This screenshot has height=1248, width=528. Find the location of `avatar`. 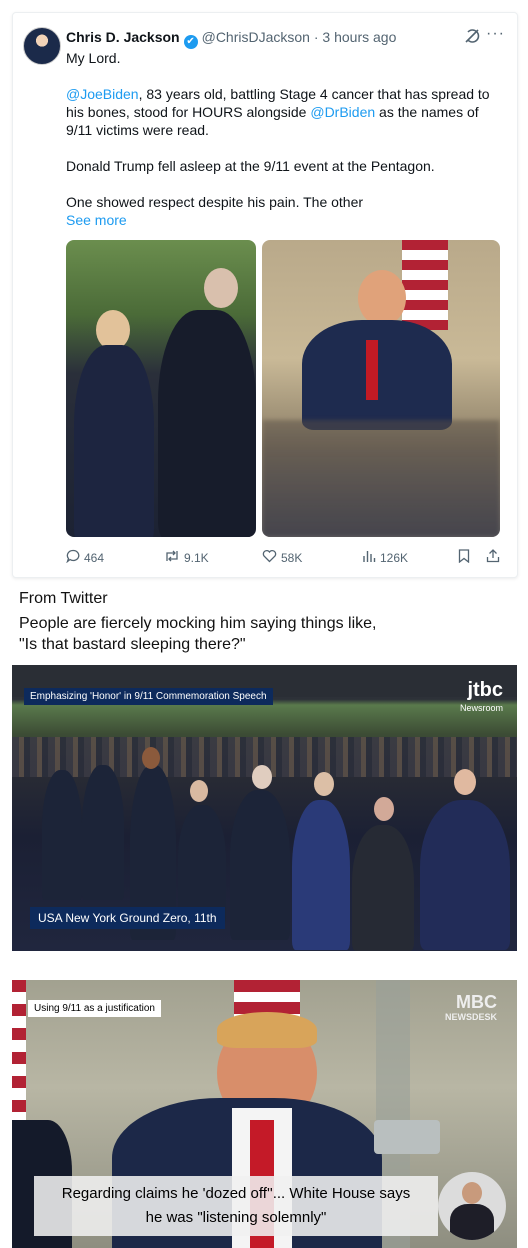

avatar is located at coordinates (42, 46).